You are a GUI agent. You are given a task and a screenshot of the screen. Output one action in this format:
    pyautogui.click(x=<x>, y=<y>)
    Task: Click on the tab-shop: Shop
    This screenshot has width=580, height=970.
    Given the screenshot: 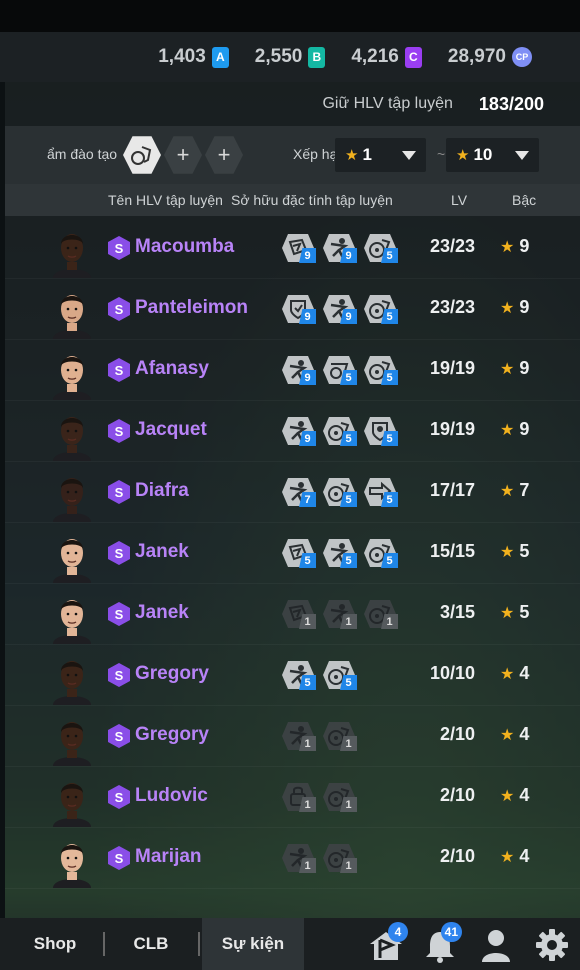 What is the action you would take?
    pyautogui.click(x=55, y=944)
    